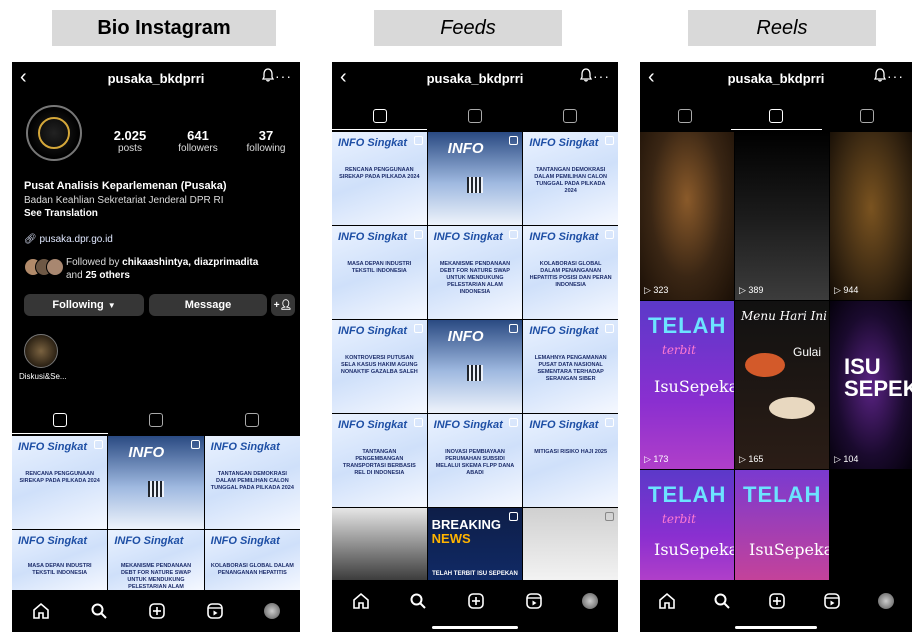  What do you see at coordinates (84, 305) in the screenshot?
I see `following-button: Following ▼` at bounding box center [84, 305].